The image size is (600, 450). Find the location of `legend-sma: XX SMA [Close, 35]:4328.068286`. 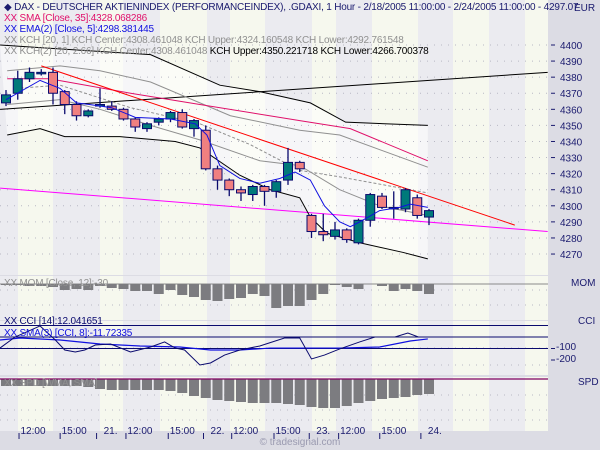

legend-sma: XX SMA [Close, 35]:4328.068286 is located at coordinates (75, 18).